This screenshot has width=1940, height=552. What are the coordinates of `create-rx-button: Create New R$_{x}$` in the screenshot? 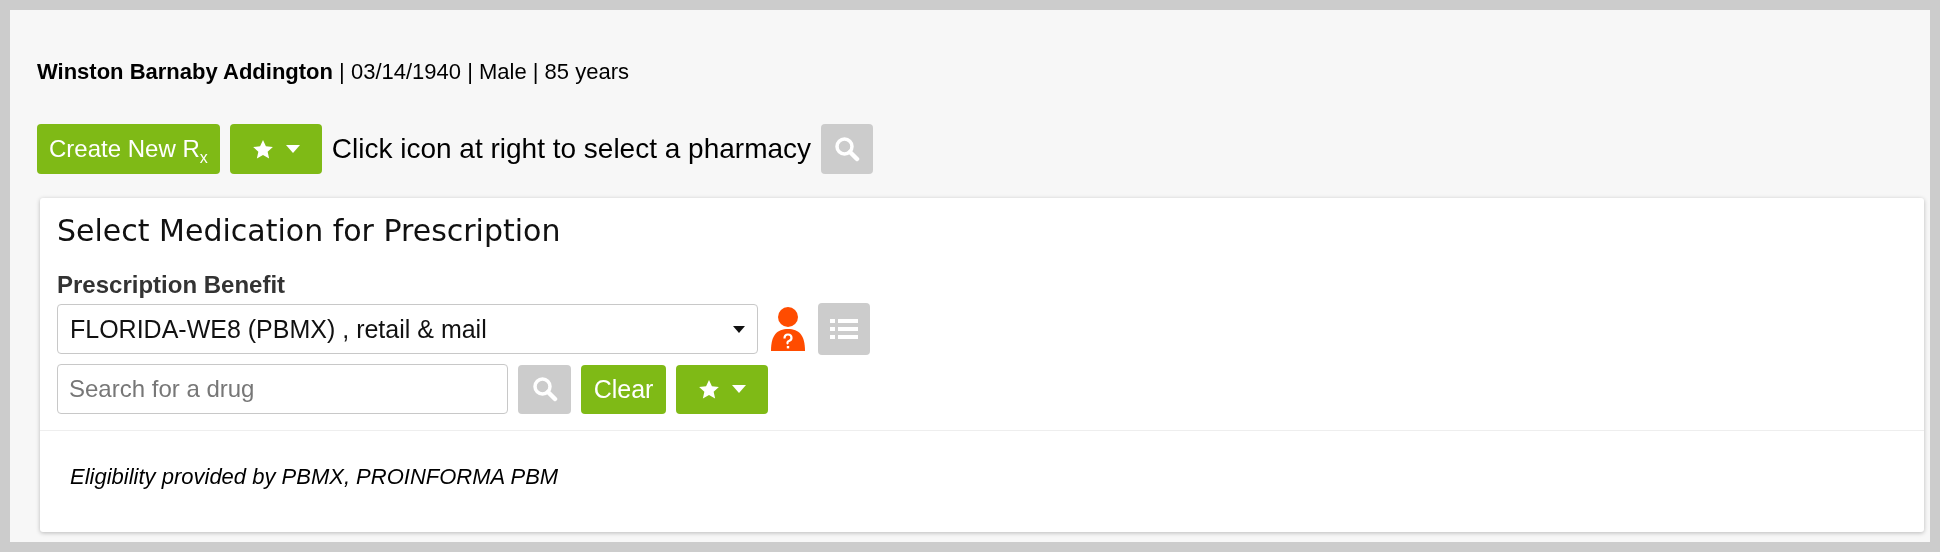 It's located at (128, 149).